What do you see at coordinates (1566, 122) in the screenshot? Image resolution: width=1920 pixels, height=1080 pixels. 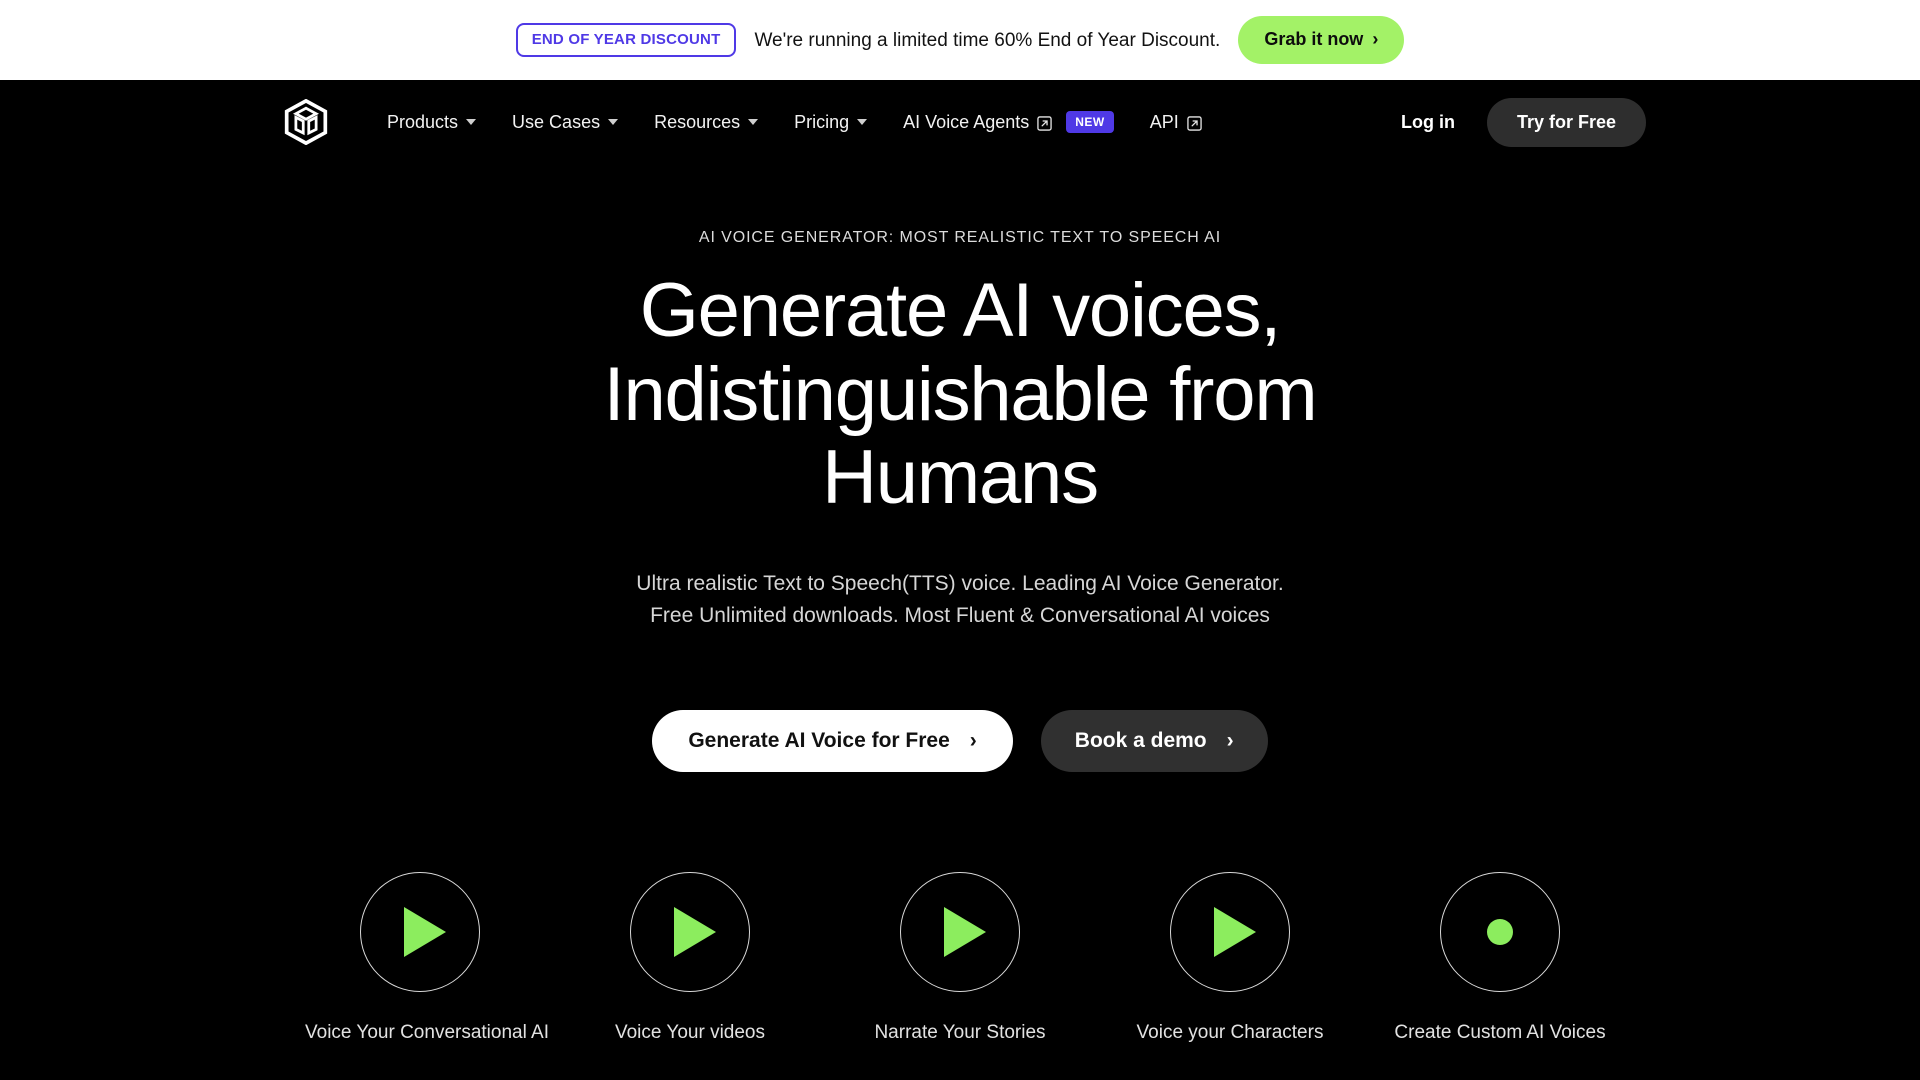 I see `try-for-free-button: Try for Free` at bounding box center [1566, 122].